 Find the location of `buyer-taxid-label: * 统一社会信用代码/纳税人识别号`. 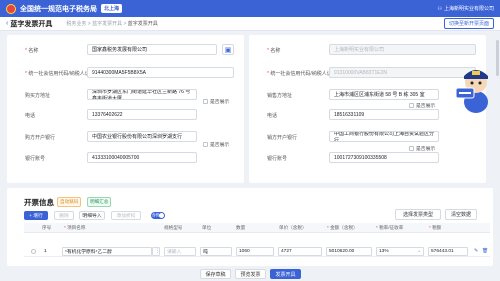

buyer-taxid-label: * 统一社会信用代码/纳税人识别号 is located at coordinates (62, 74).